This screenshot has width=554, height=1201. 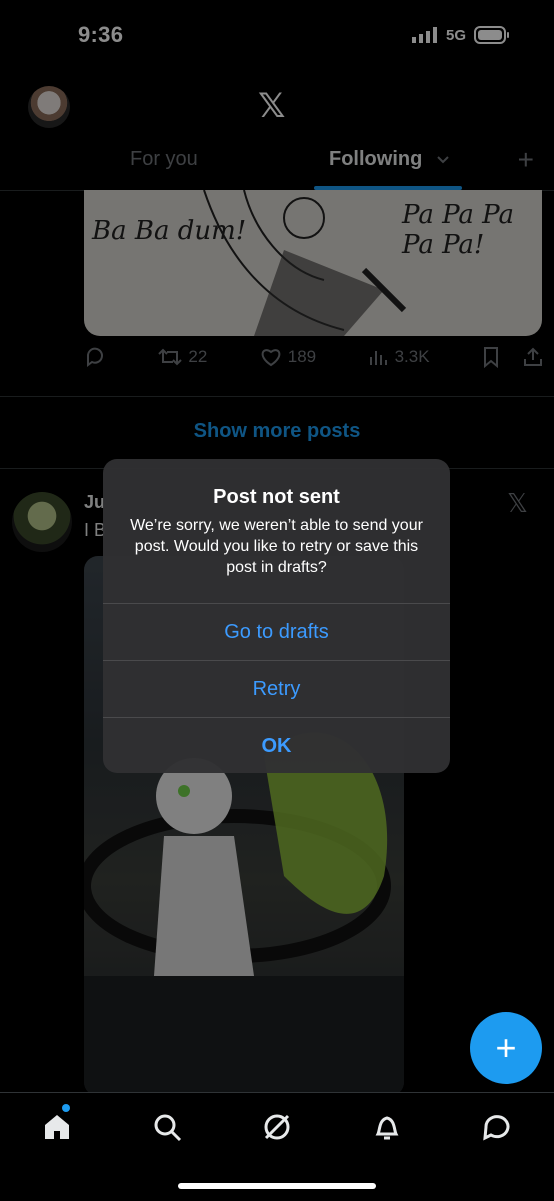 What do you see at coordinates (276, 497) in the screenshot?
I see `alert-title: Post not sent` at bounding box center [276, 497].